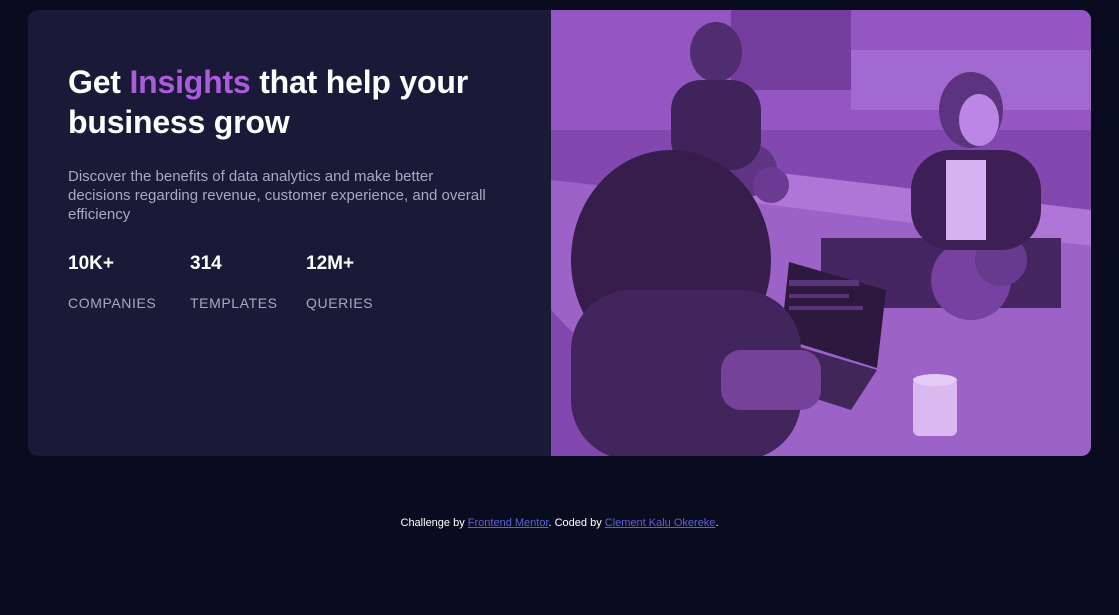 This screenshot has width=1119, height=615. Describe the element at coordinates (206, 263) in the screenshot. I see `stat-value: 314` at that location.